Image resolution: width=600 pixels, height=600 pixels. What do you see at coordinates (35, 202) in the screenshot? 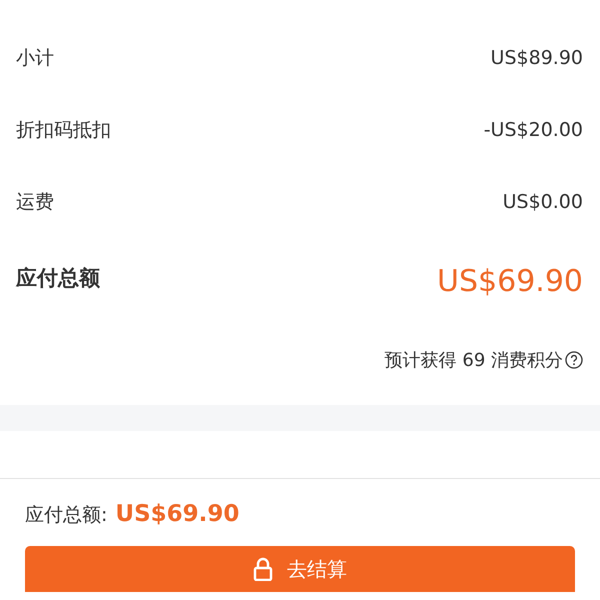
I see `summary-label: 运费` at bounding box center [35, 202].